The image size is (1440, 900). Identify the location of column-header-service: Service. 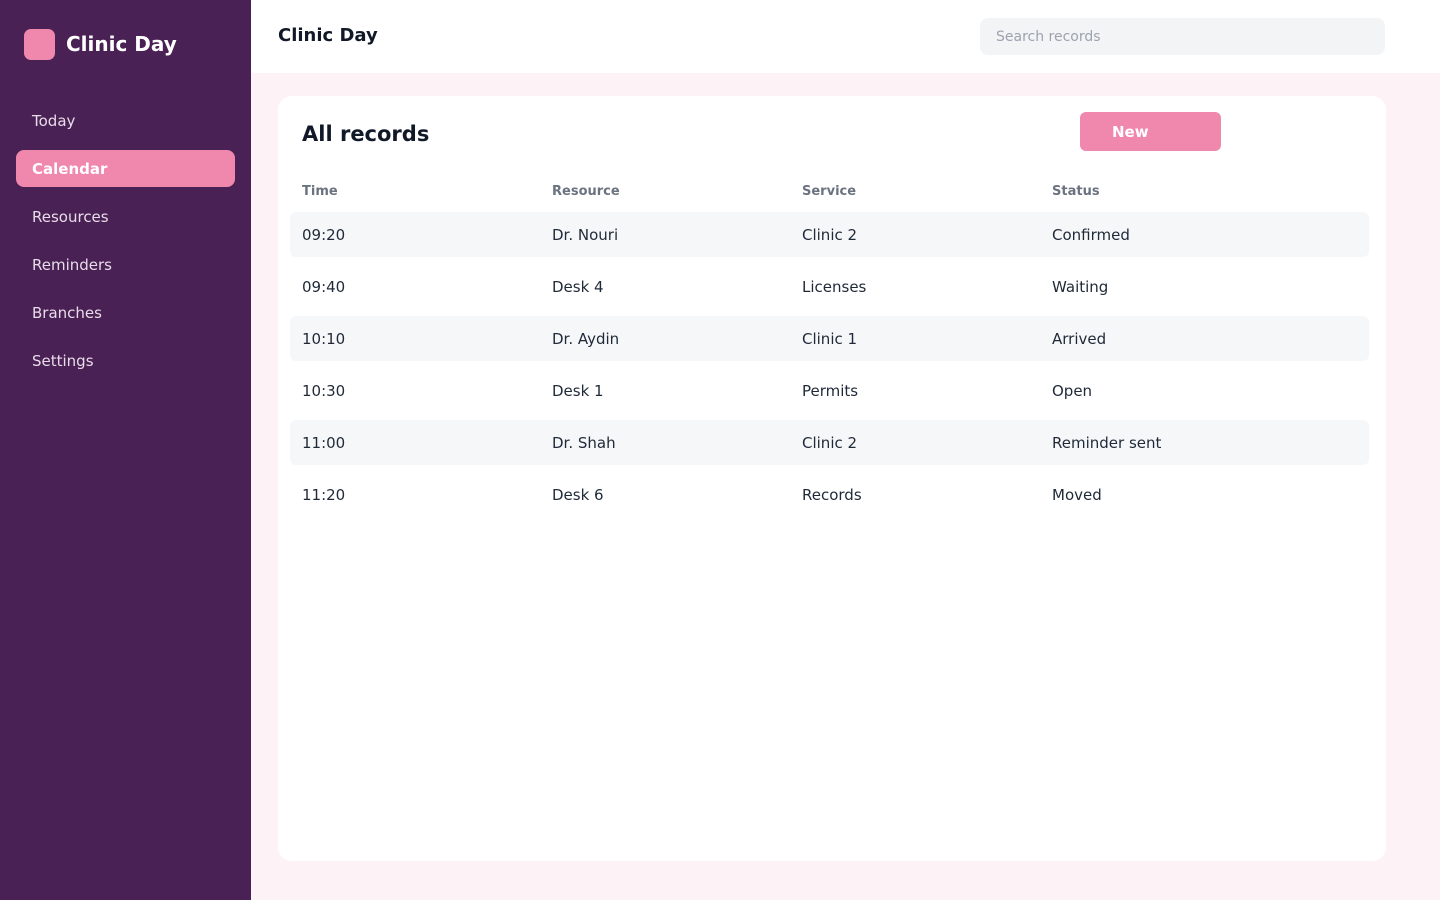
(915, 191).